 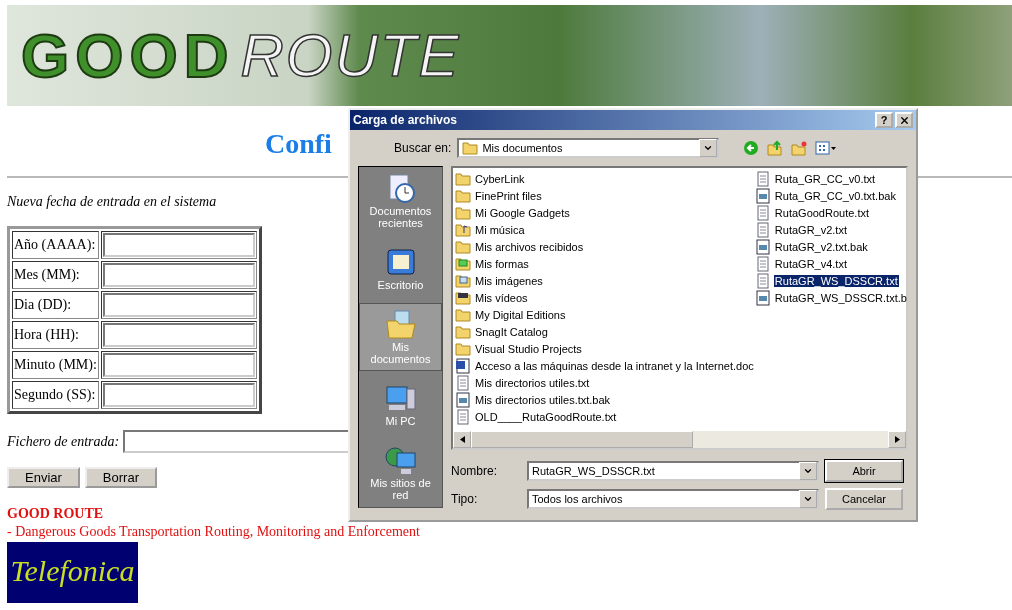 What do you see at coordinates (673, 499) in the screenshot?
I see `file-type-dropdown: Todos los archivos` at bounding box center [673, 499].